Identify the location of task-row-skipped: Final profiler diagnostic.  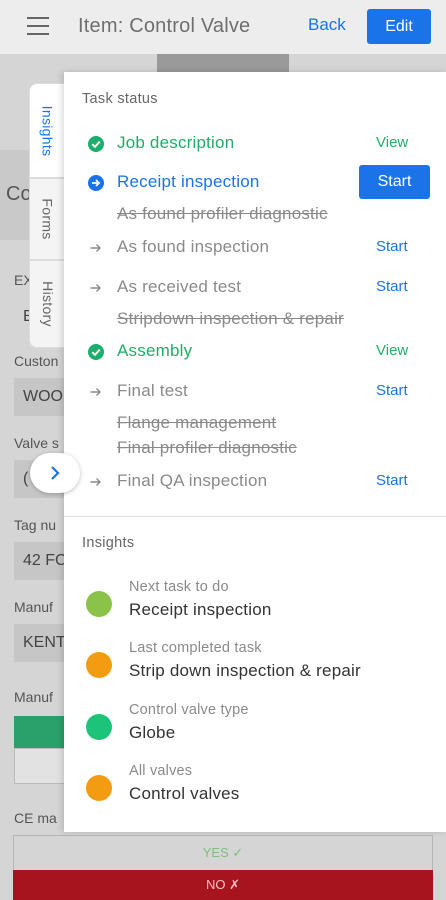
(255, 449).